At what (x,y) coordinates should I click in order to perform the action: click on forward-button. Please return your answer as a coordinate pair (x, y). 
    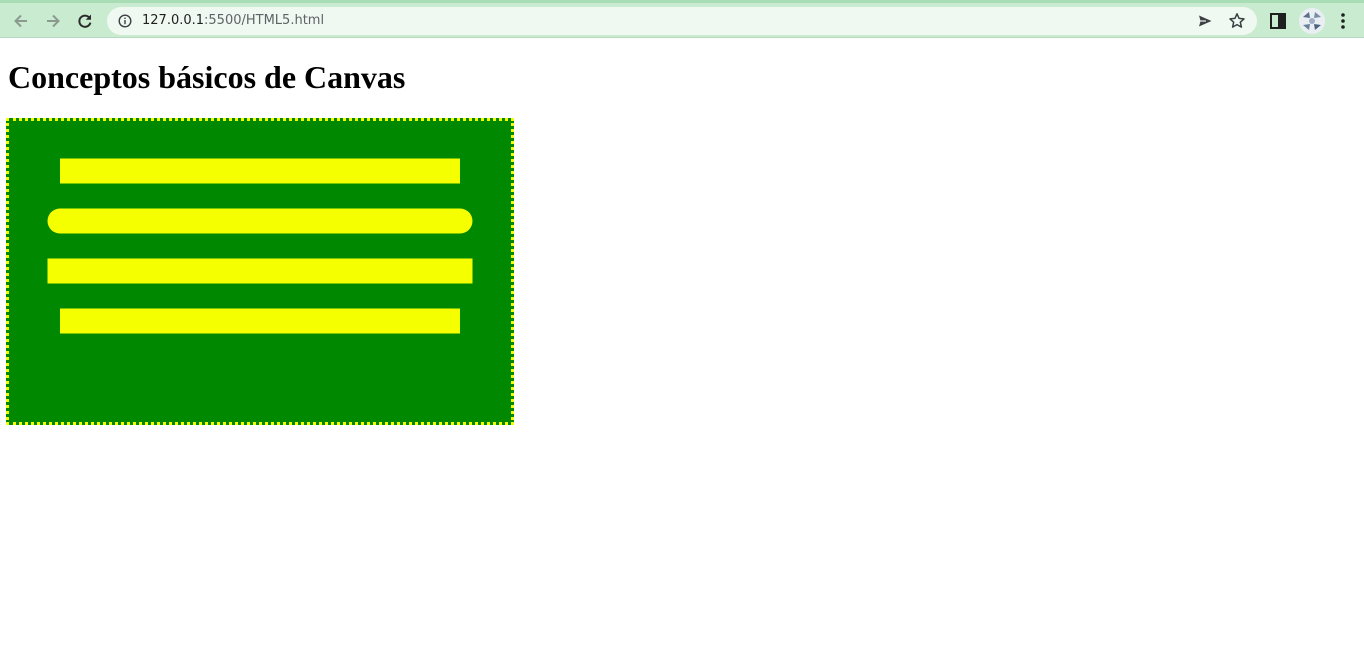
    Looking at the image, I should click on (53, 21).